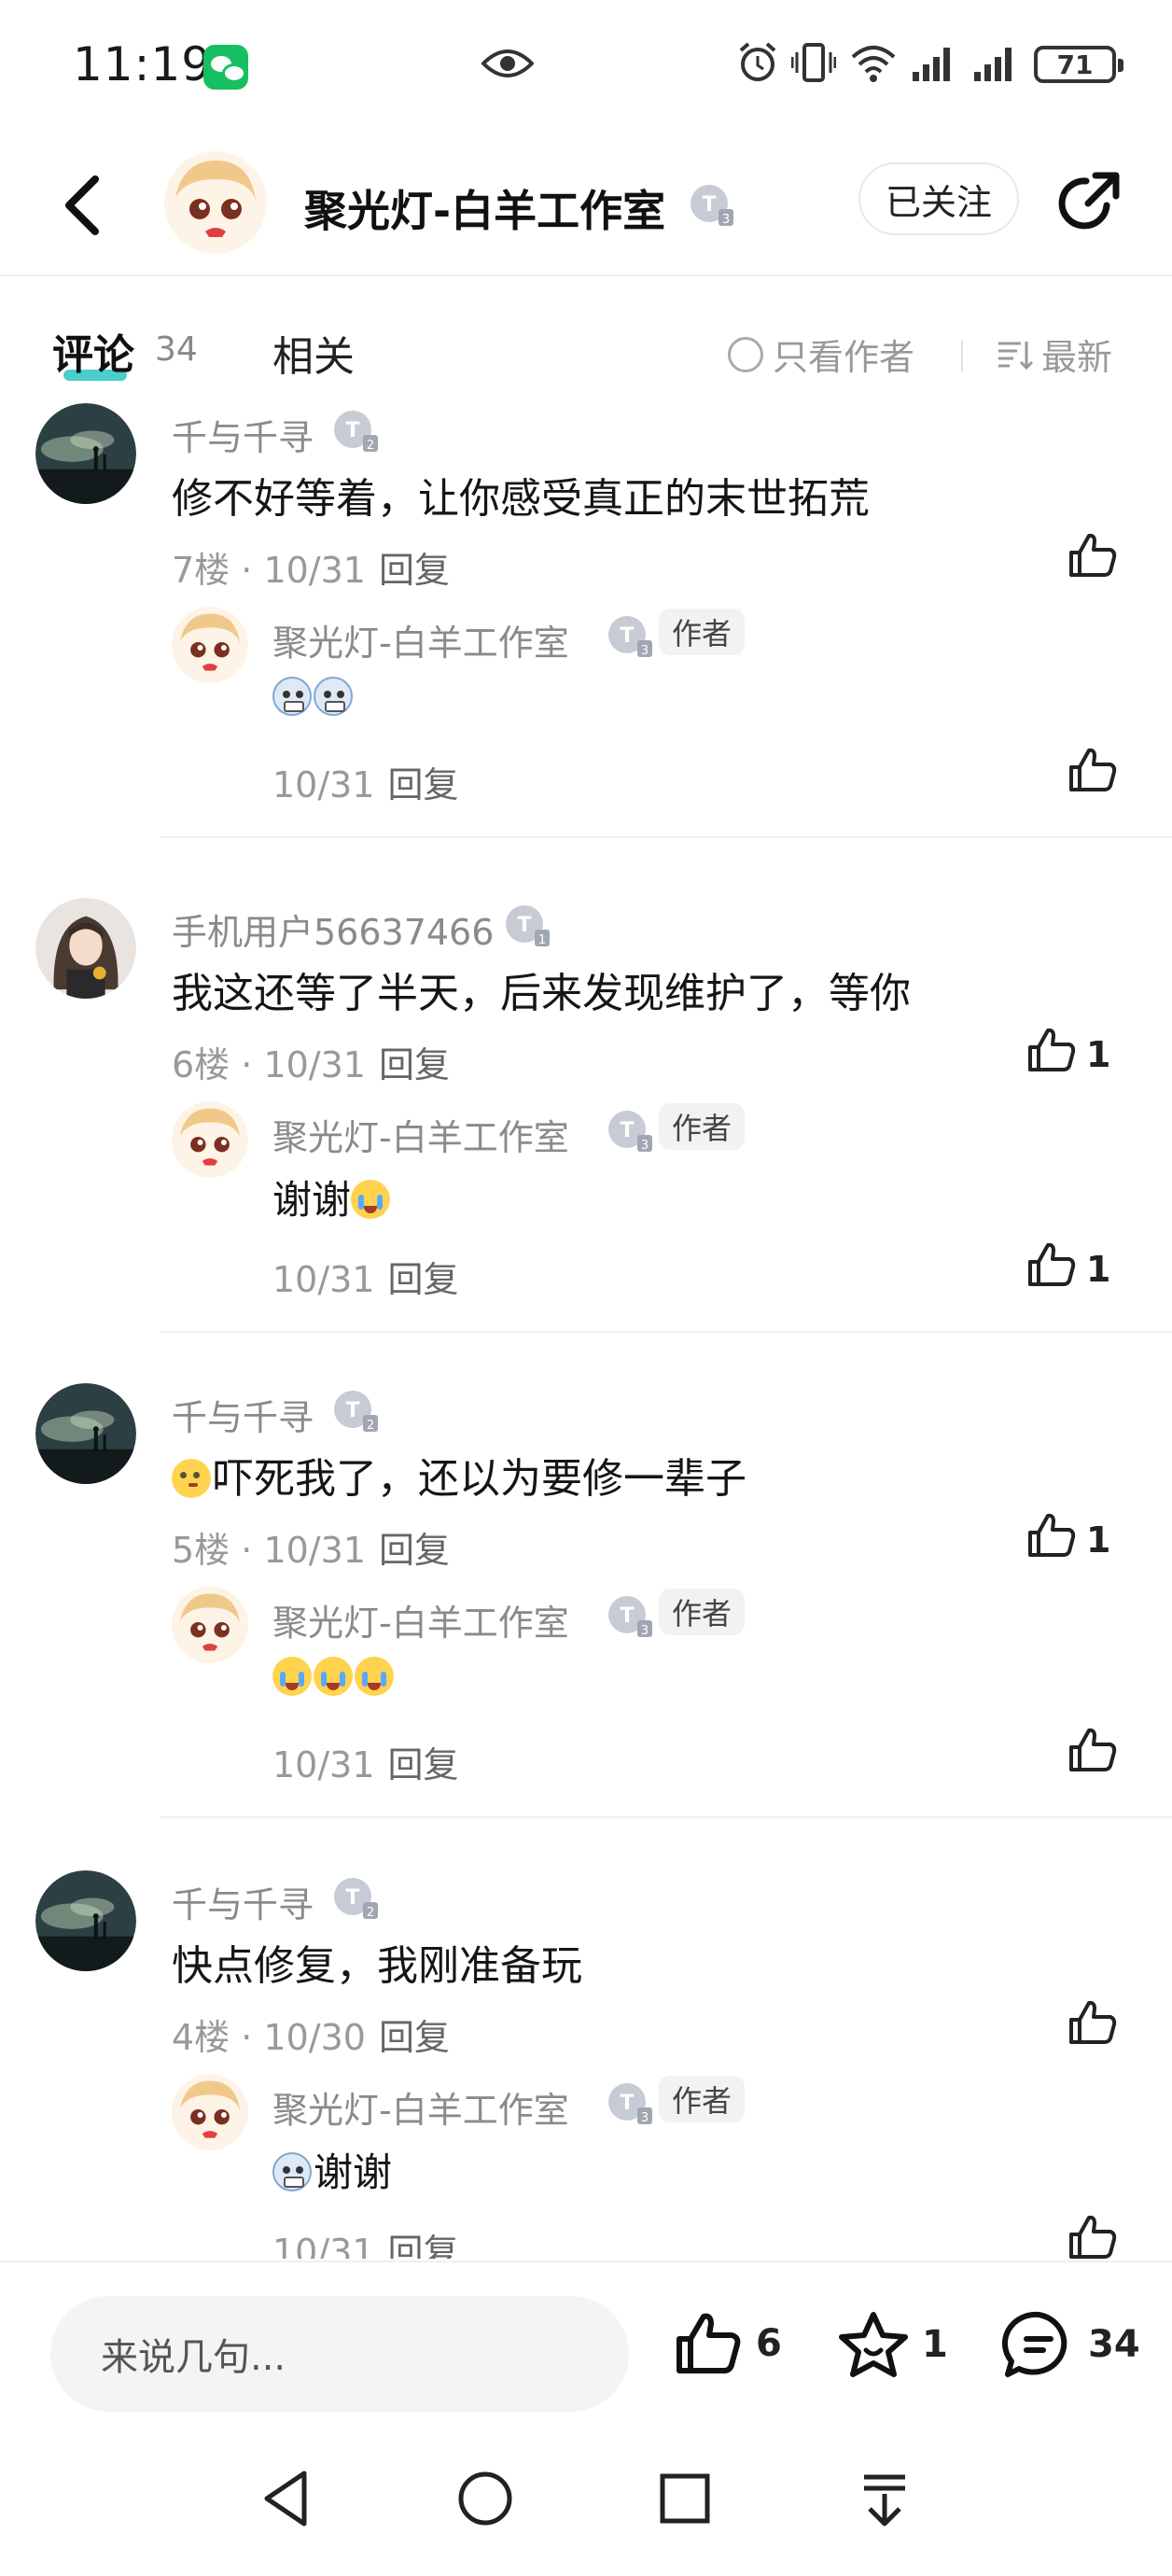  I want to click on author-only-label: 只看作者, so click(844, 357).